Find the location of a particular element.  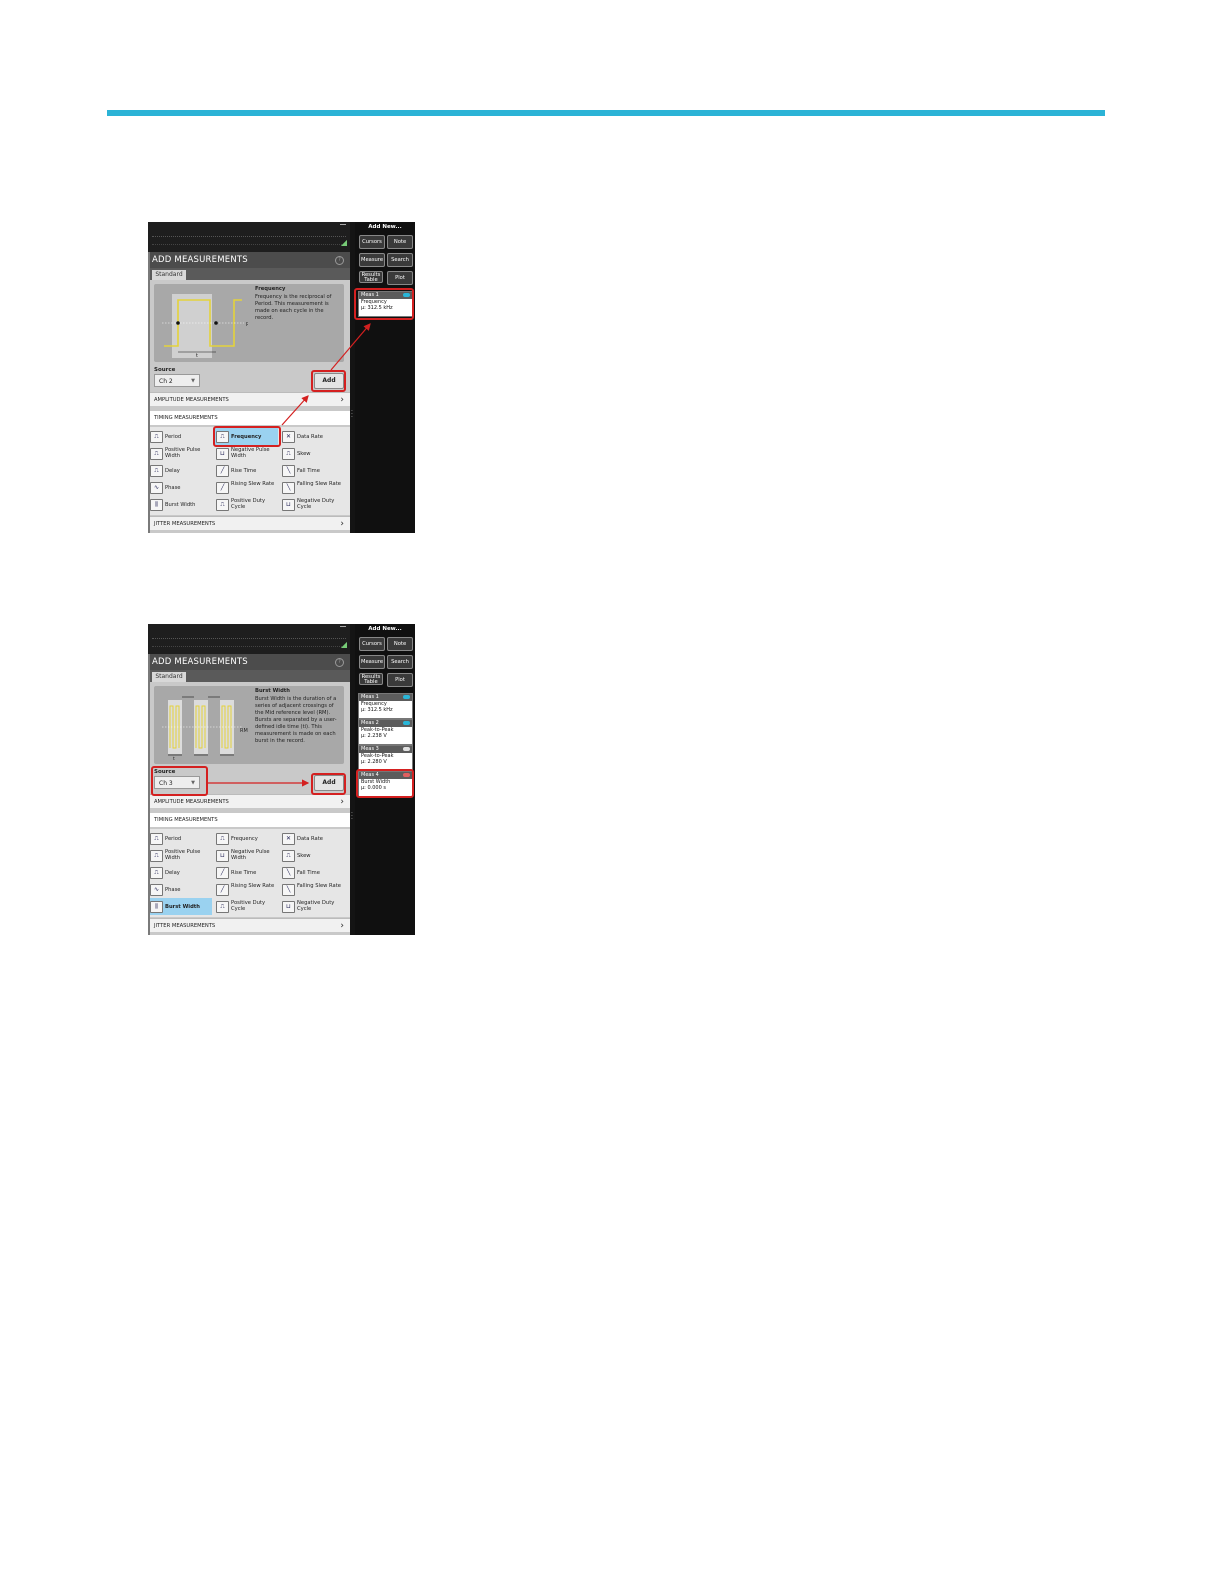

meas-badge-3: Meas 3 Peak-to-Peak μ: 2.280 V is located at coordinates (385, 758).